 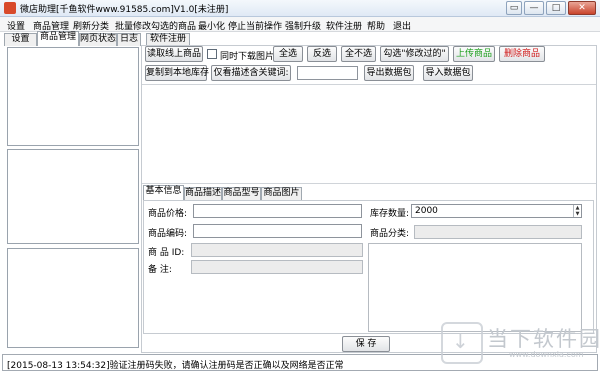 I want to click on menu-minimize: 最小化, so click(x=211, y=25).